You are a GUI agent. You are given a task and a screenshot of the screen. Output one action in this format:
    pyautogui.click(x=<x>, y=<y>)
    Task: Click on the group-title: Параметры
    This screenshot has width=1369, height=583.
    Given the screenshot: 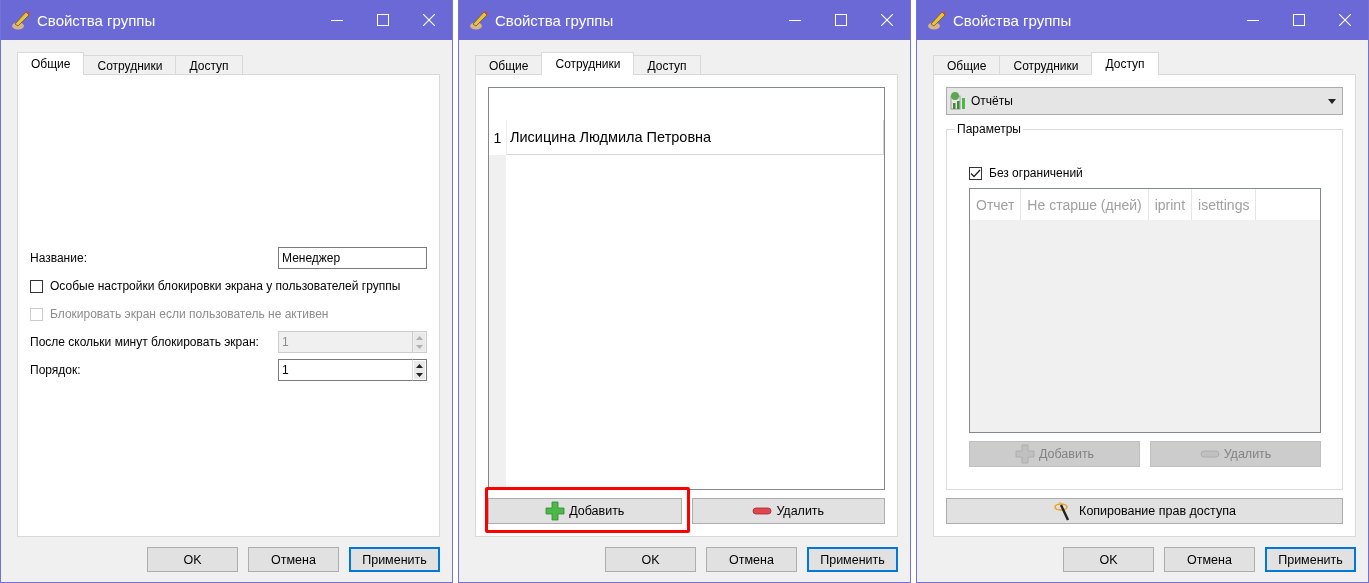 What is the action you would take?
    pyautogui.click(x=989, y=129)
    